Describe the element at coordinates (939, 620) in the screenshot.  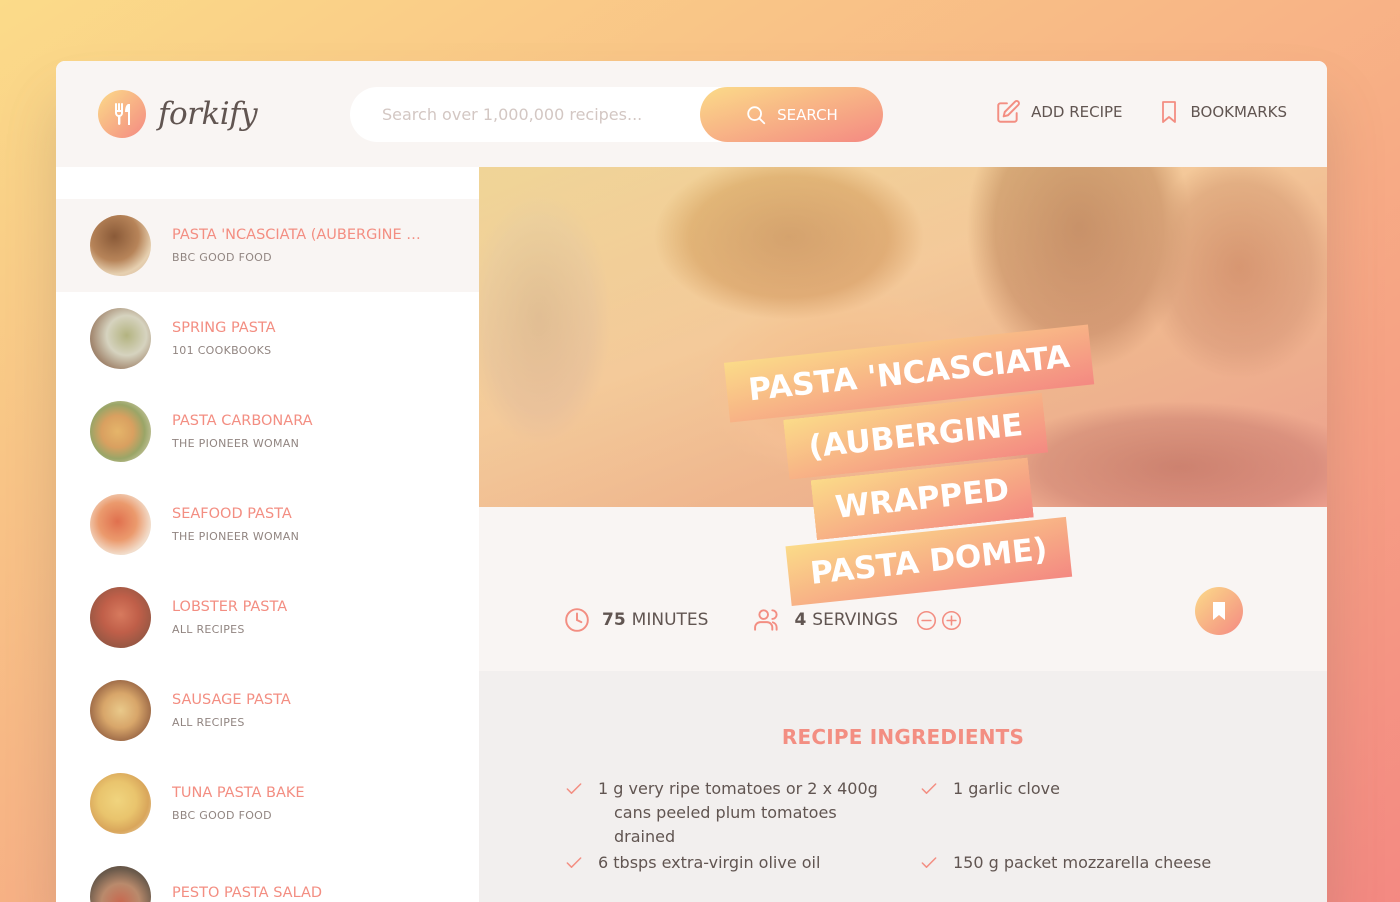
I see `servings-controls` at that location.